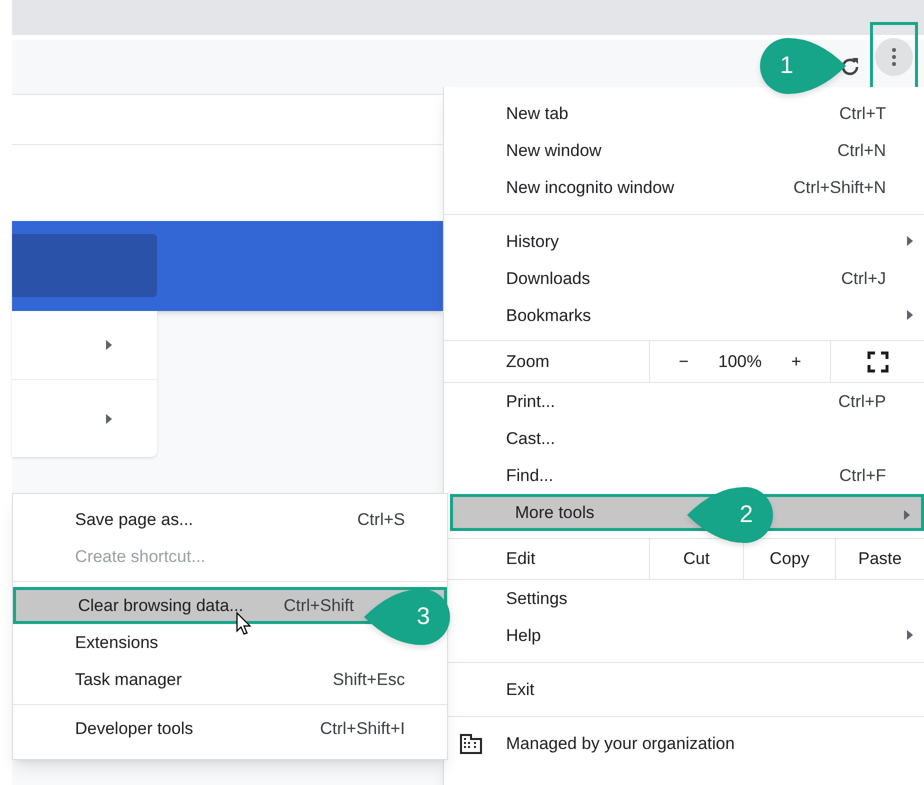 The image size is (924, 785). What do you see at coordinates (590, 187) in the screenshot?
I see `menu-item-label: New incognito window` at bounding box center [590, 187].